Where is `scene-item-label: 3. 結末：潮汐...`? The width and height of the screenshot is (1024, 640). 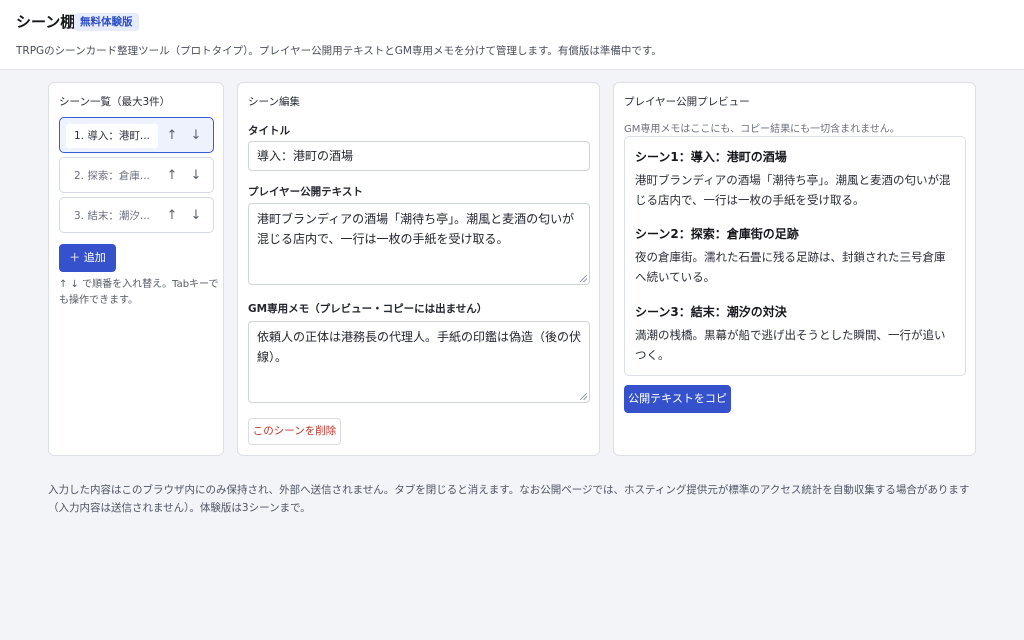 scene-item-label: 3. 結末：潮汐... is located at coordinates (112, 216).